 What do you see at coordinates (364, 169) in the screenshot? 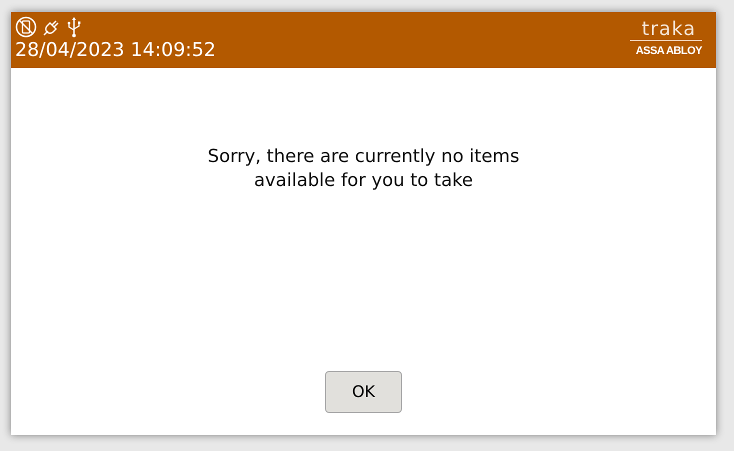
I see `message-text: Sorry, there are currently no items available for you to take` at bounding box center [364, 169].